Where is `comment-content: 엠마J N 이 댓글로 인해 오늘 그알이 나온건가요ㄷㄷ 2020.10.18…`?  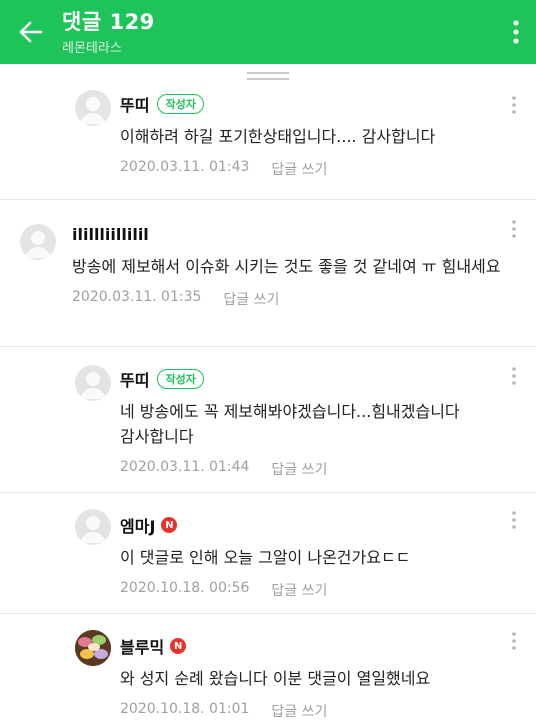 comment-content: 엠마J N 이 댓글로 인해 오늘 그알이 나온건가요ㄷㄷ 2020.10.18… is located at coordinates (318, 556).